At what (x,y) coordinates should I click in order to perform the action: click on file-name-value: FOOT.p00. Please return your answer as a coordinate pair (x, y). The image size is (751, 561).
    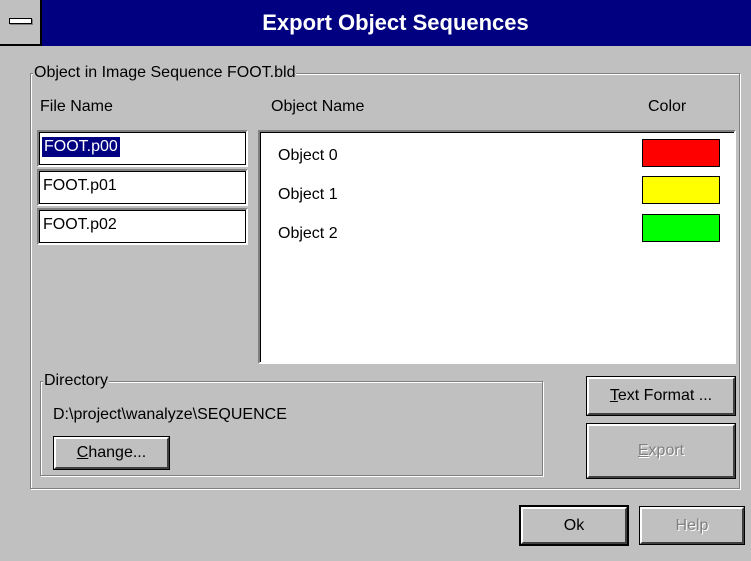
    Looking at the image, I should click on (81, 147).